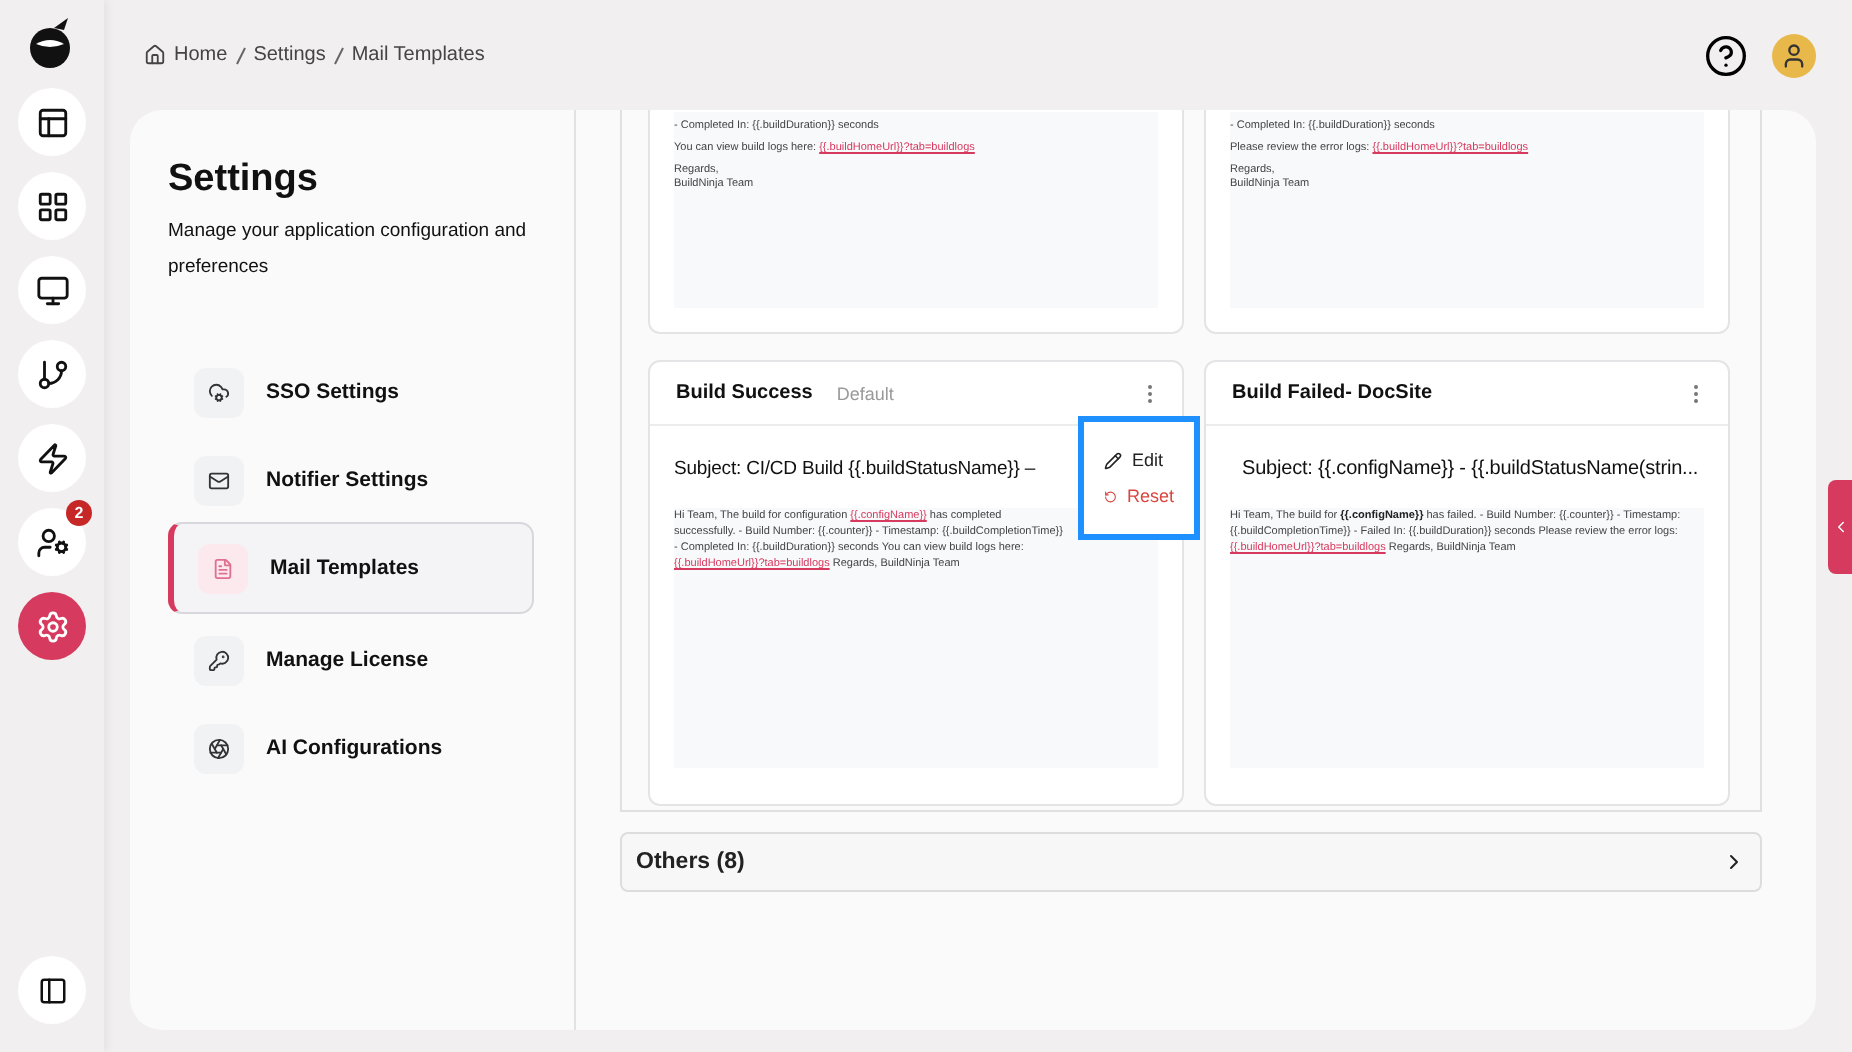 The image size is (1852, 1052). Describe the element at coordinates (855, 469) in the screenshot. I see `email-subject: Subject: CI/CD Build {{.buildStatusName}} –` at that location.